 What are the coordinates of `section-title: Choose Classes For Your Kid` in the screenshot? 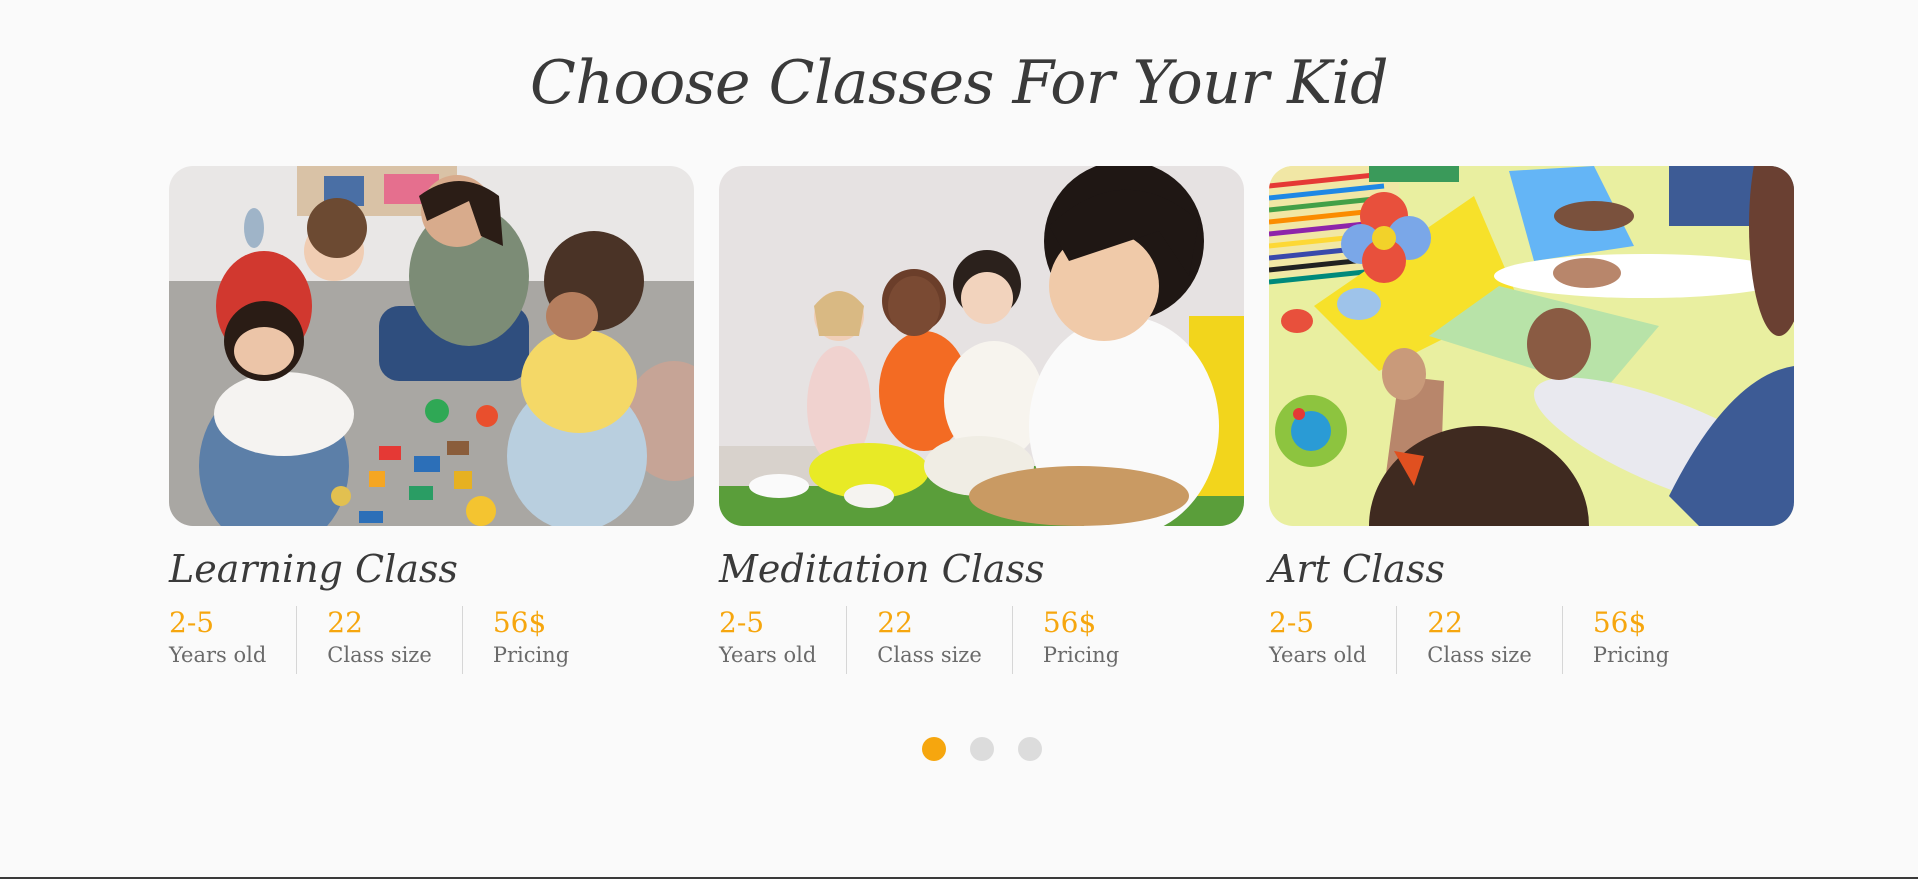 It's located at (959, 83).